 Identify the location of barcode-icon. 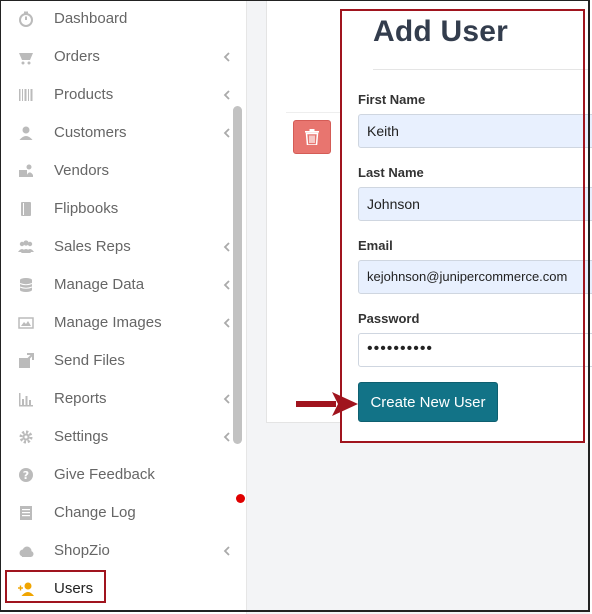
(26, 95).